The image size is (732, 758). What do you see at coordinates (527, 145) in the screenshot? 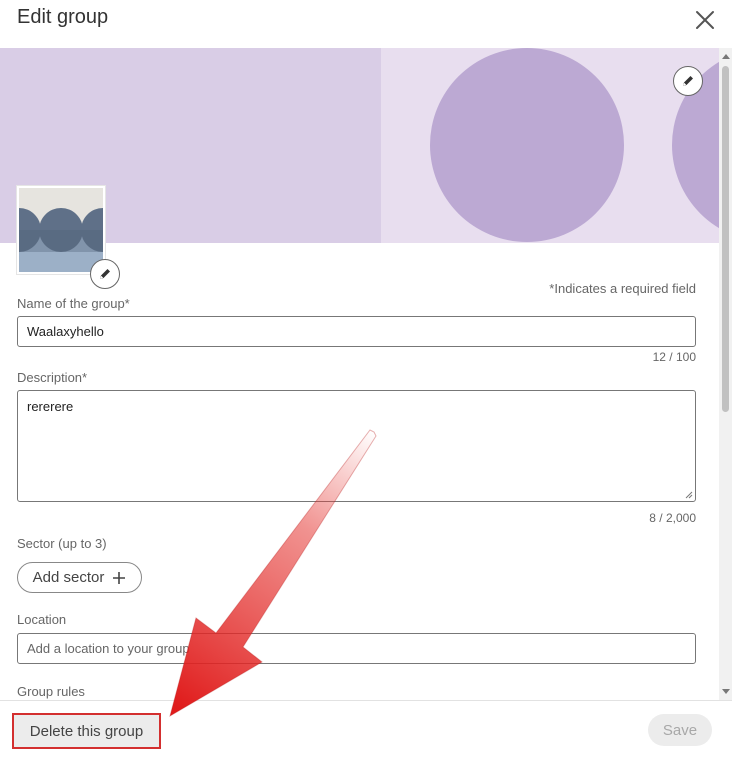
I see `cover-circle` at bounding box center [527, 145].